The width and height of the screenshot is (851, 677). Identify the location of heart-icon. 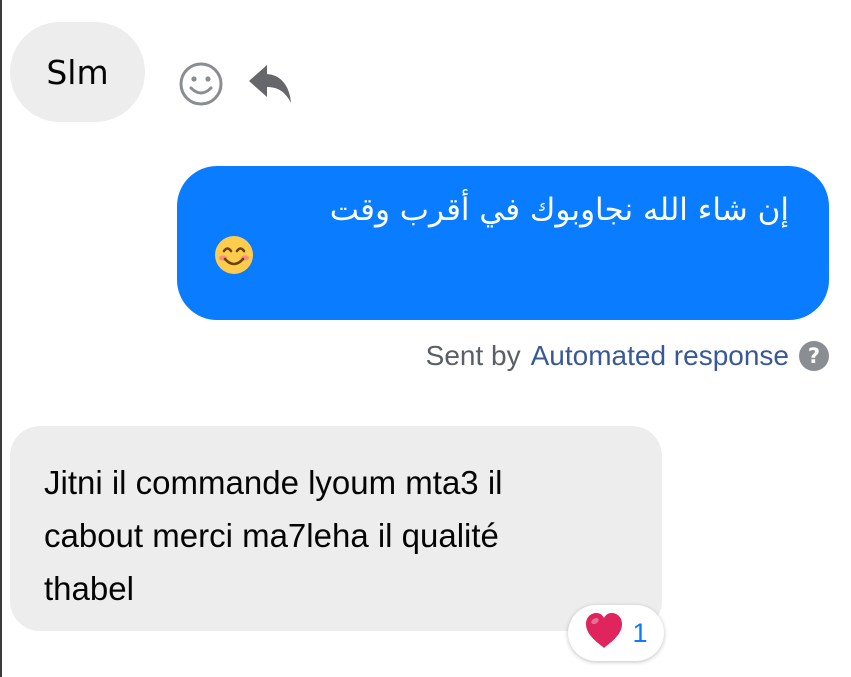
(604, 633).